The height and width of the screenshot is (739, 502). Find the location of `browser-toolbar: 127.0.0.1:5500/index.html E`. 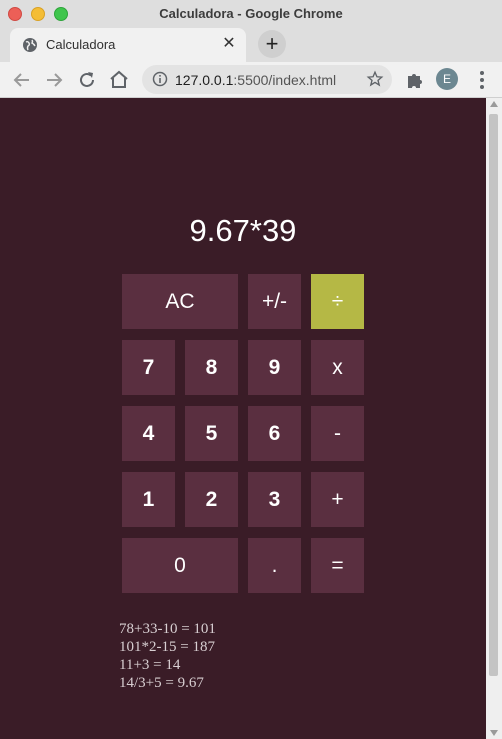

browser-toolbar: 127.0.0.1:5500/index.html E is located at coordinates (251, 80).